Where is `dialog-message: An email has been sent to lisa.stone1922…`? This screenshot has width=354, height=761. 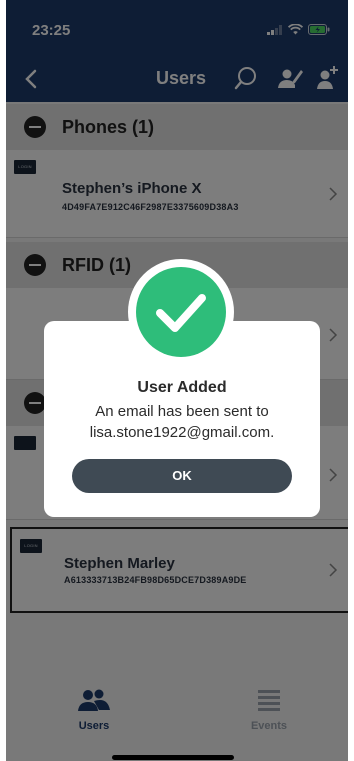 dialog-message: An email has been sent to lisa.stone1922… is located at coordinates (182, 422).